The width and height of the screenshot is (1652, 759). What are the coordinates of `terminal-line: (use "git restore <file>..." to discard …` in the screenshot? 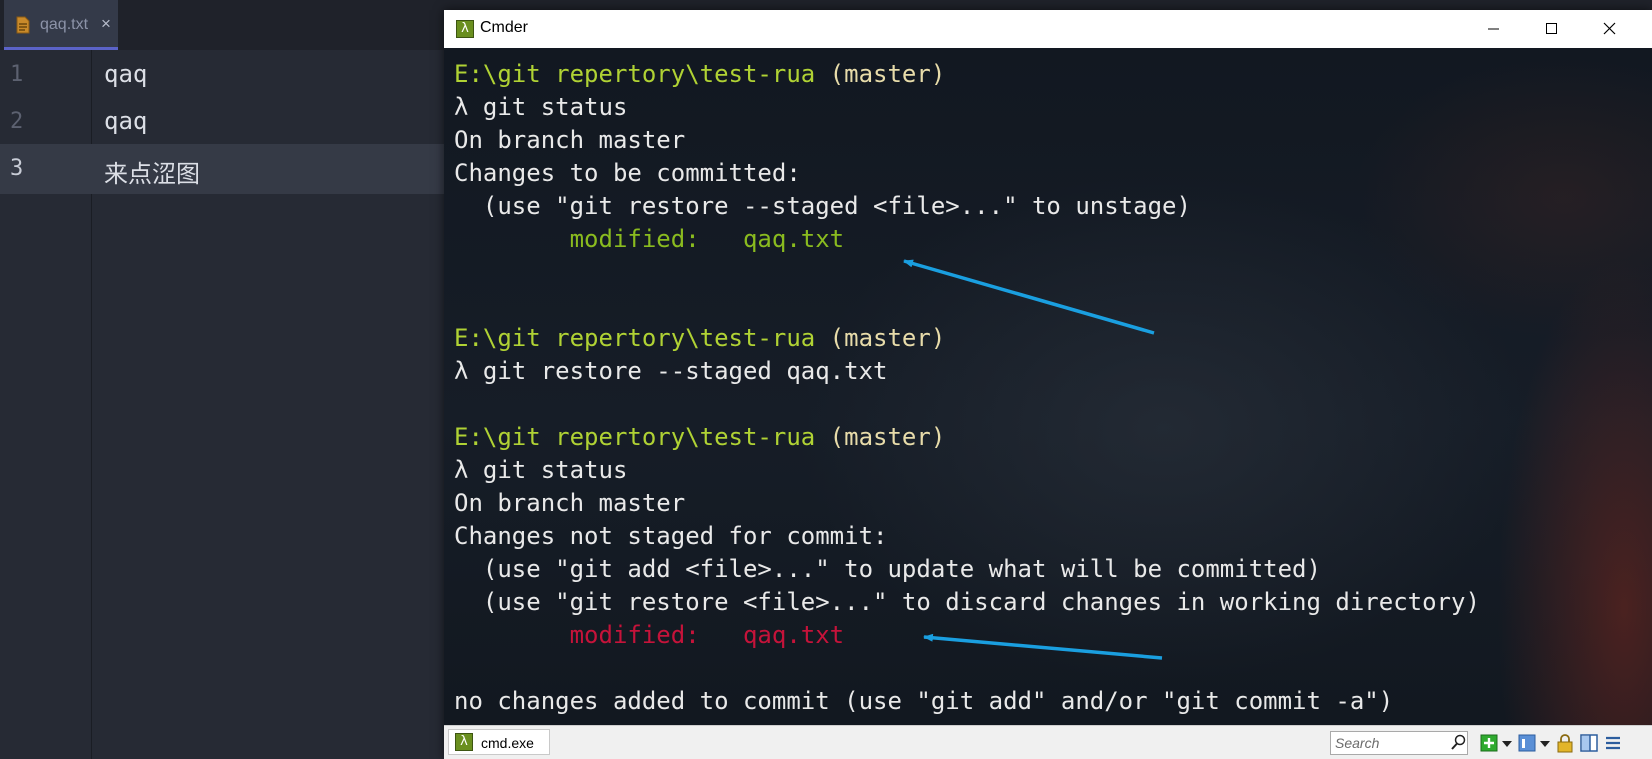 It's located at (967, 602).